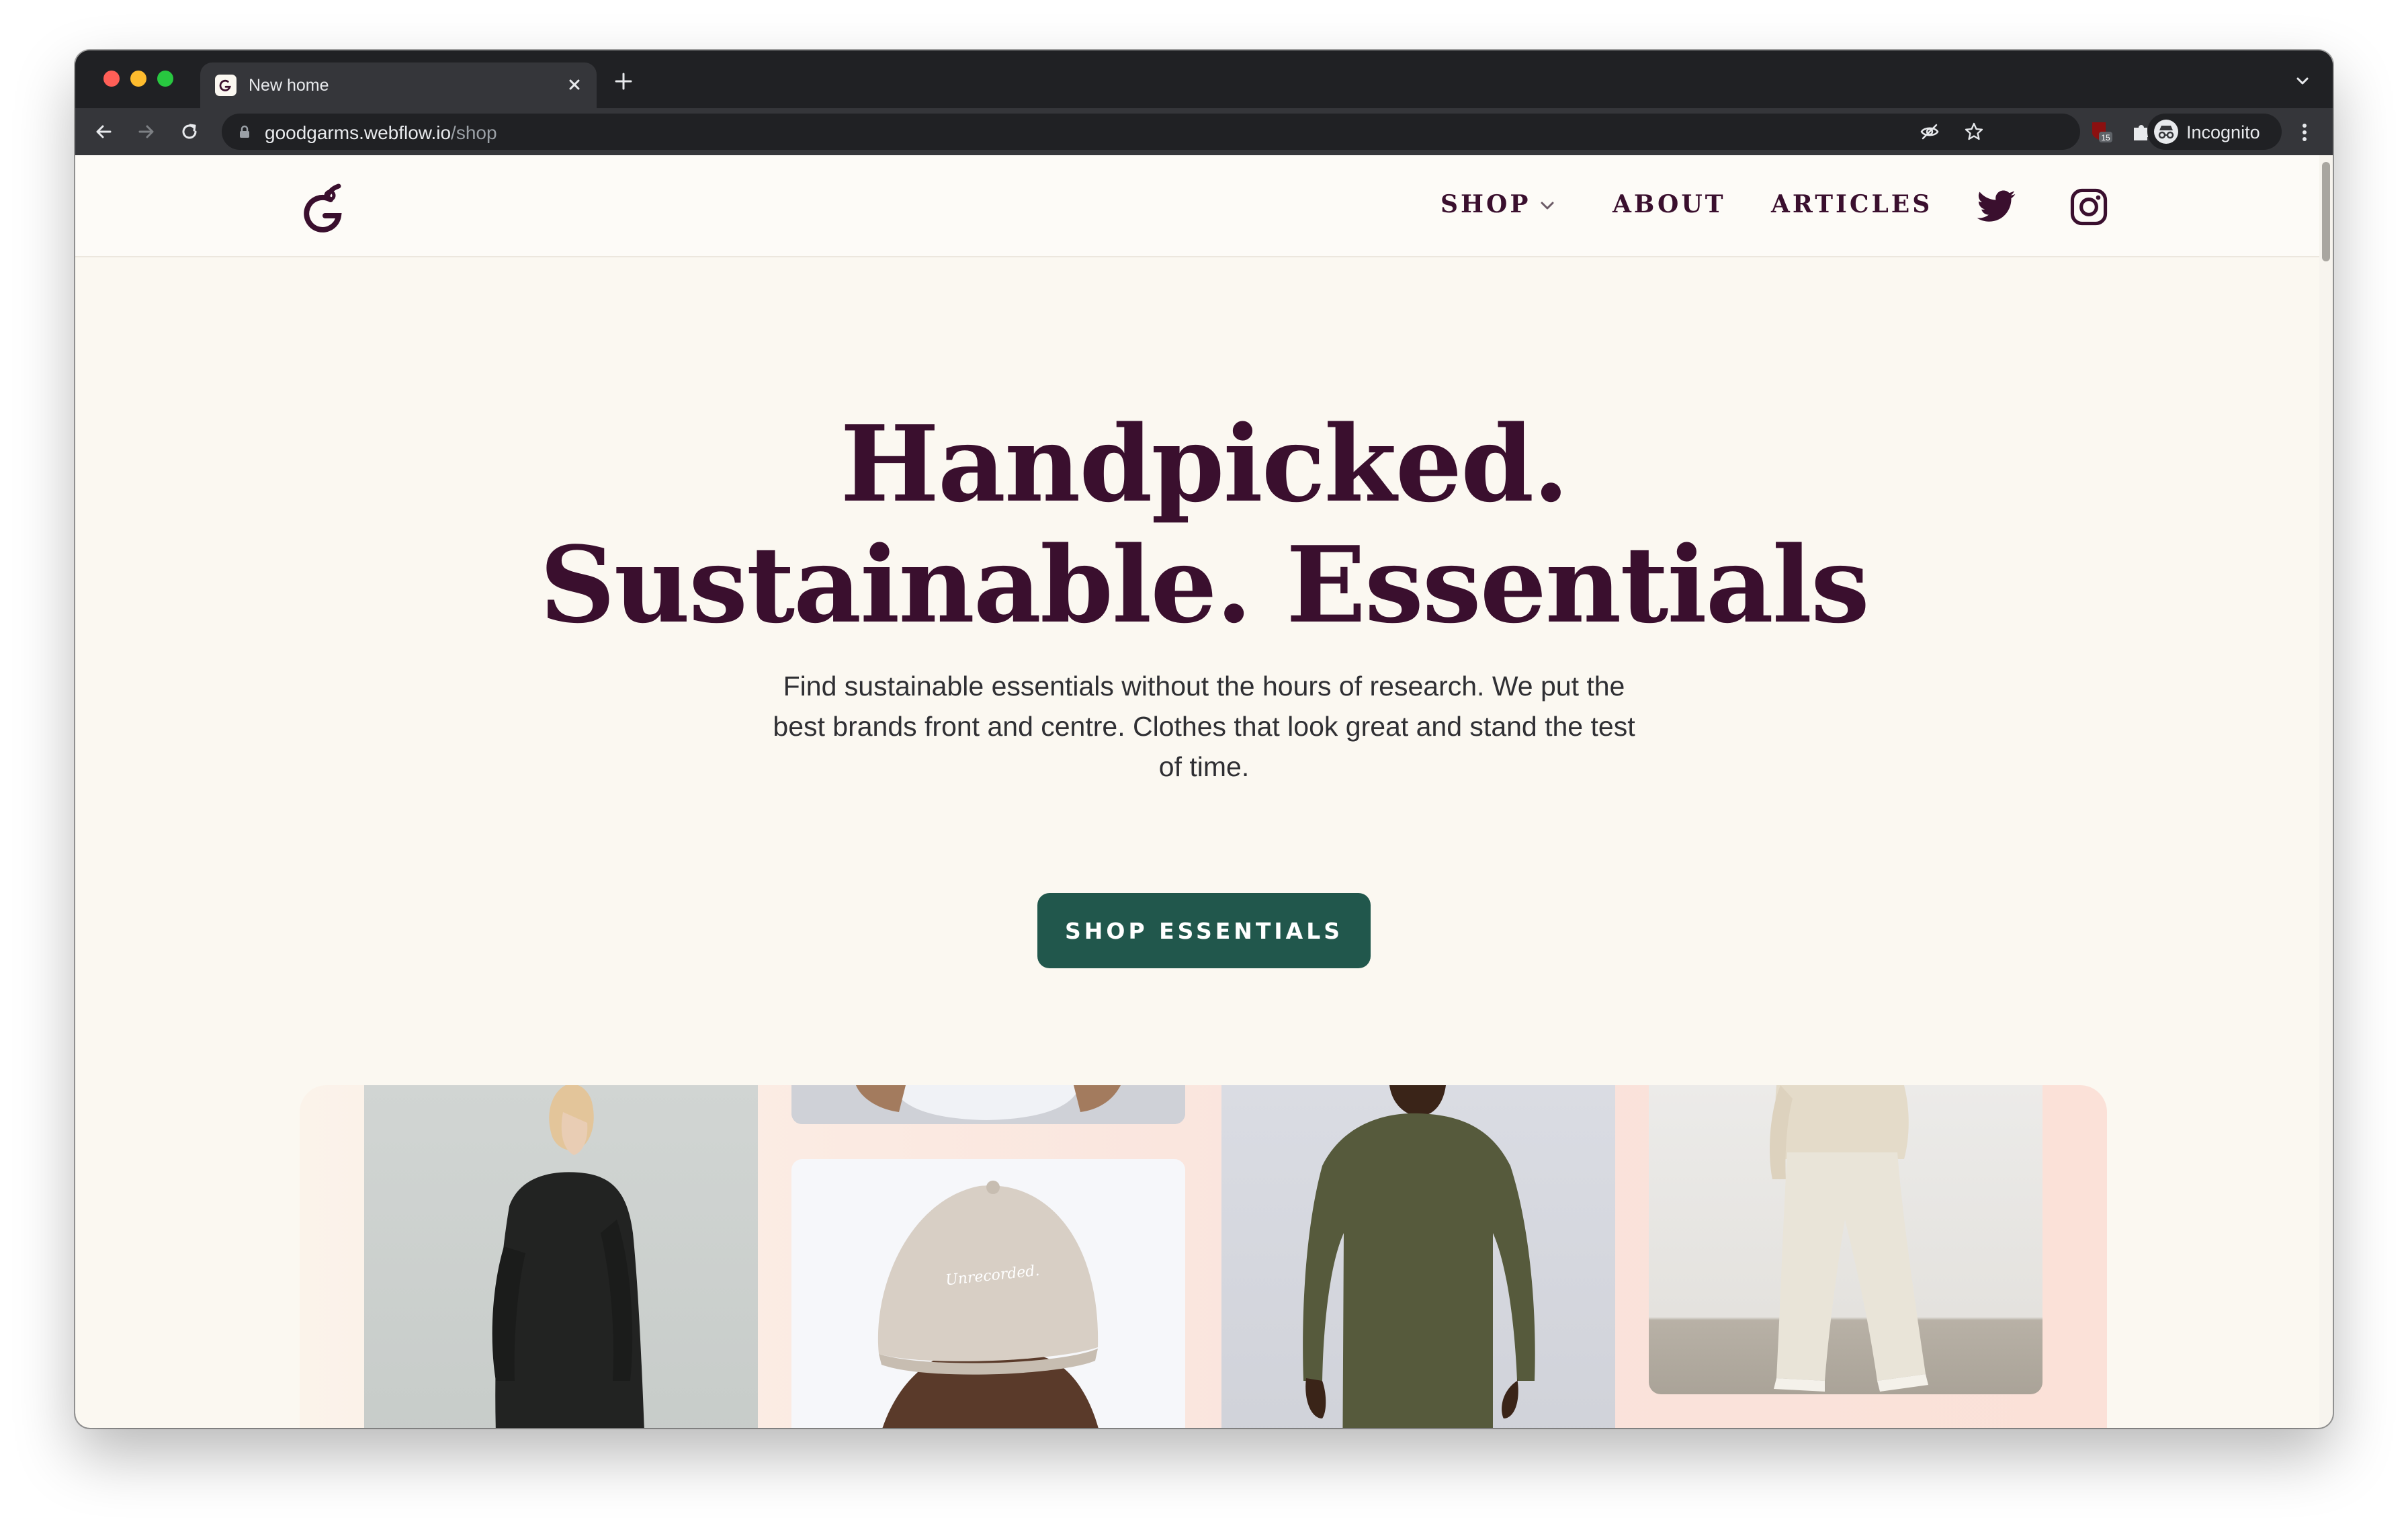  I want to click on new-tab-button, so click(623, 81).